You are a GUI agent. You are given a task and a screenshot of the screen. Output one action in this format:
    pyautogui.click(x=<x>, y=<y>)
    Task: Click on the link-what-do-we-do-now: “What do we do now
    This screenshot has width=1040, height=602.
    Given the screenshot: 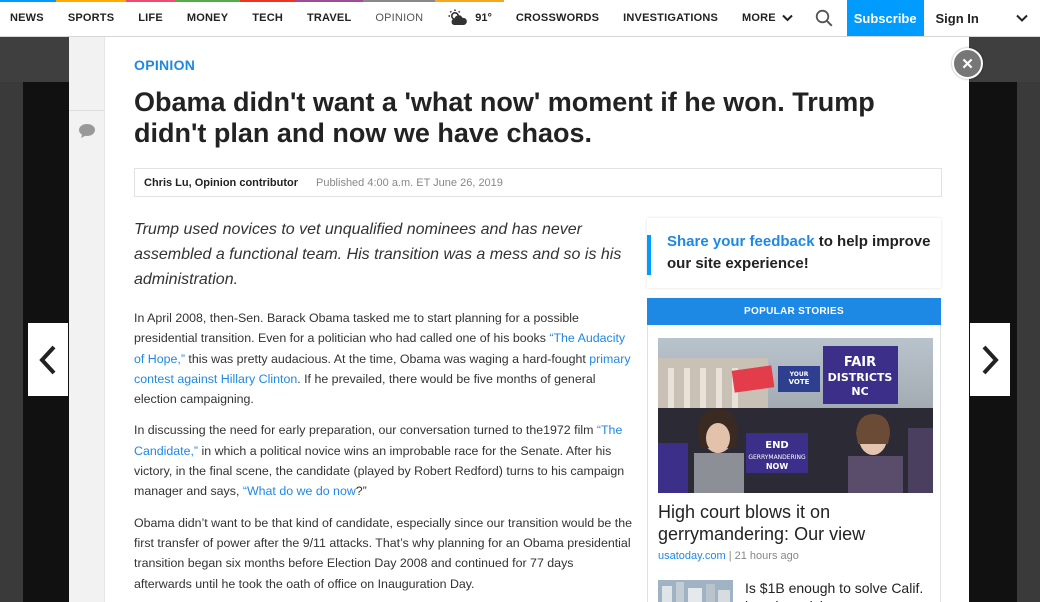 What is the action you would take?
    pyautogui.click(x=299, y=491)
    